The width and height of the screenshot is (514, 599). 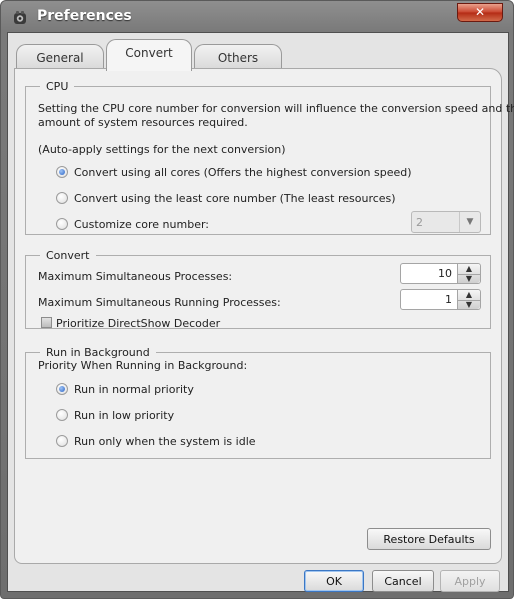 What do you see at coordinates (428, 299) in the screenshot?
I see `max-running-value: 1` at bounding box center [428, 299].